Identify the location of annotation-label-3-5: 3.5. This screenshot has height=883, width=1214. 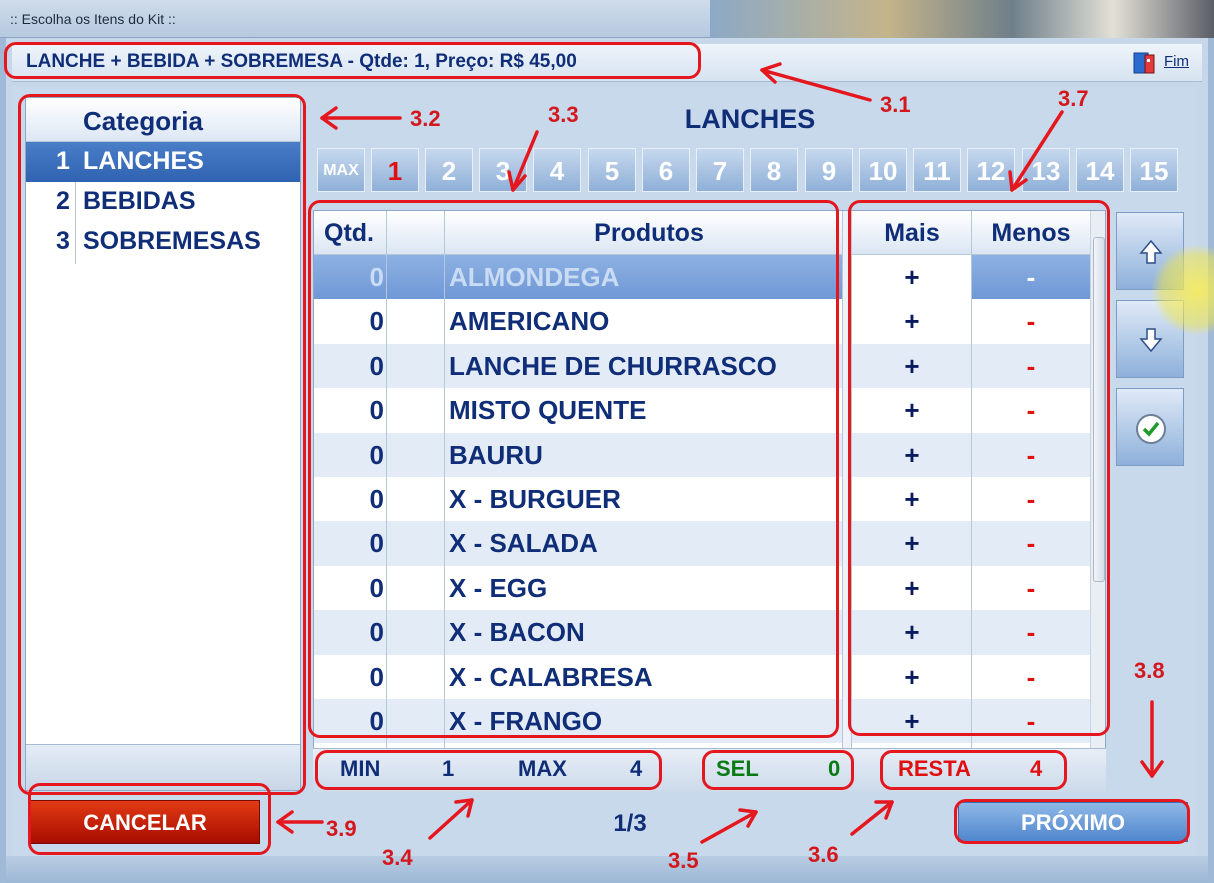
(683, 860).